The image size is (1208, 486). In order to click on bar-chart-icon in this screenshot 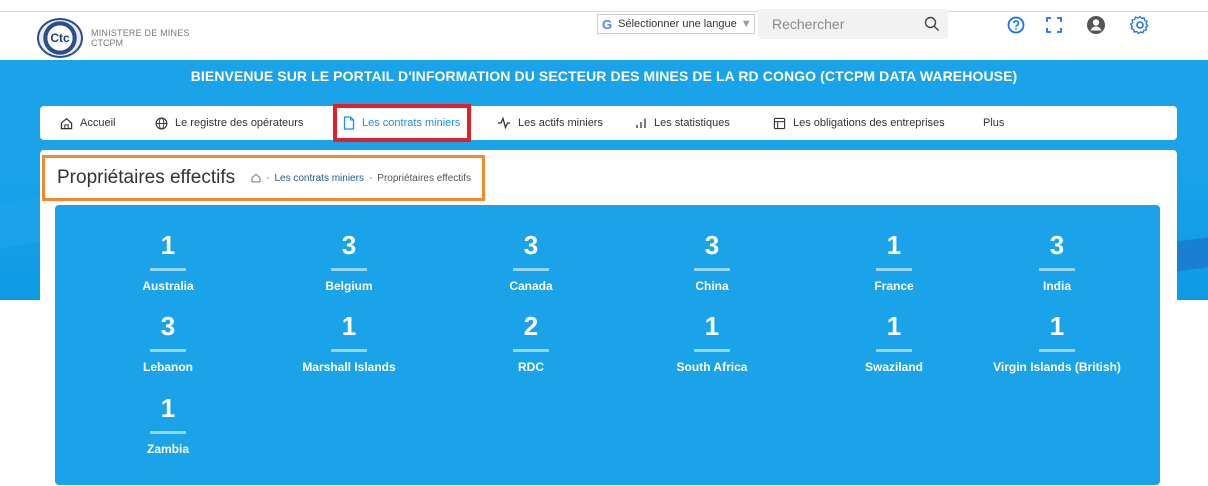, I will do `click(641, 123)`.